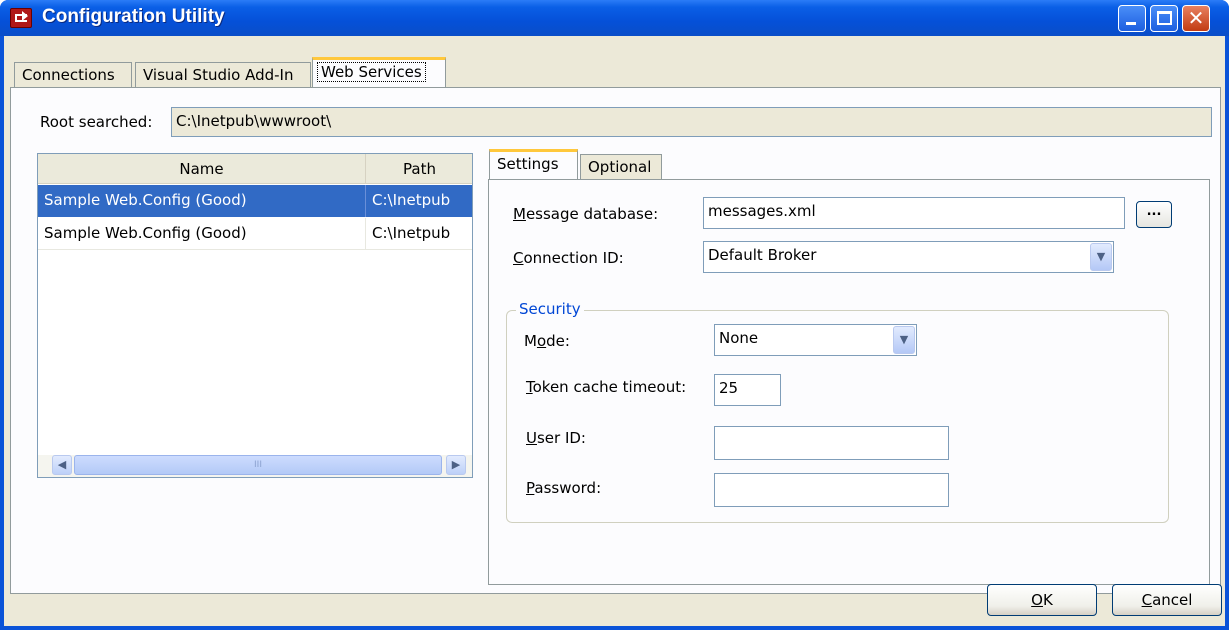 The height and width of the screenshot is (630, 1229). What do you see at coordinates (371, 72) in the screenshot?
I see `tab-web-services-label: Web Services` at bounding box center [371, 72].